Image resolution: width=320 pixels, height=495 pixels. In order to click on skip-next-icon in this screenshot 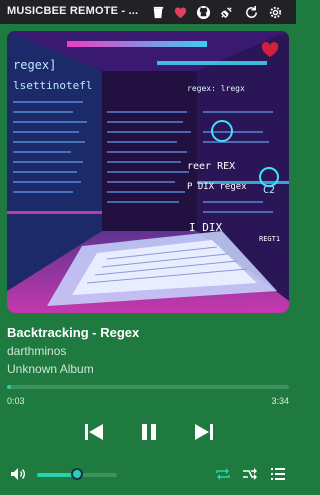, I will do `click(204, 432)`.